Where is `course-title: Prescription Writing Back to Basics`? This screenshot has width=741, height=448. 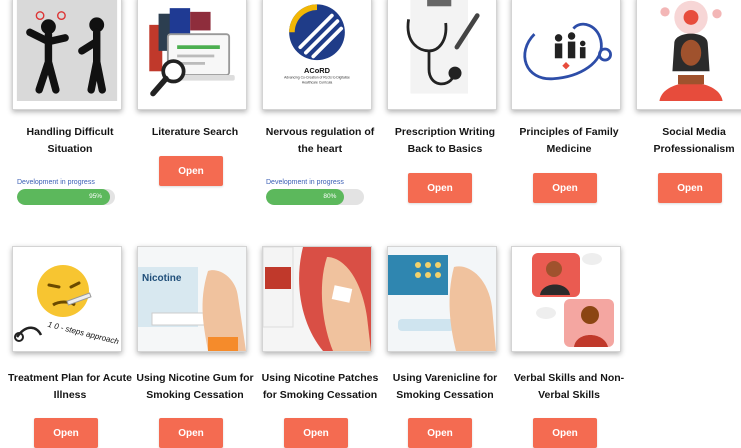
course-title: Prescription Writing Back to Basics is located at coordinates (445, 140).